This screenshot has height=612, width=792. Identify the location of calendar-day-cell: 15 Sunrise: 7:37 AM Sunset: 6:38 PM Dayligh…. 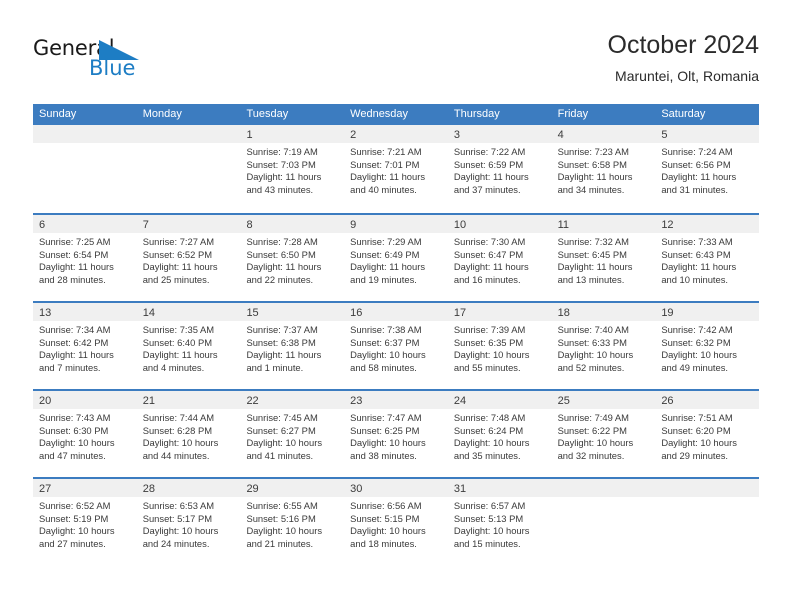
(292, 346).